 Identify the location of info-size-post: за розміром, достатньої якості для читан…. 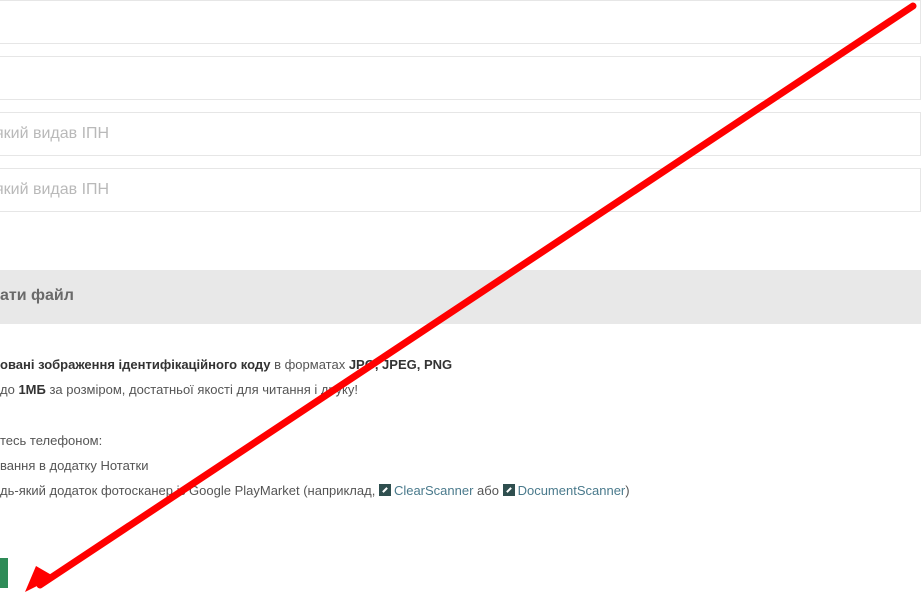
(201, 389).